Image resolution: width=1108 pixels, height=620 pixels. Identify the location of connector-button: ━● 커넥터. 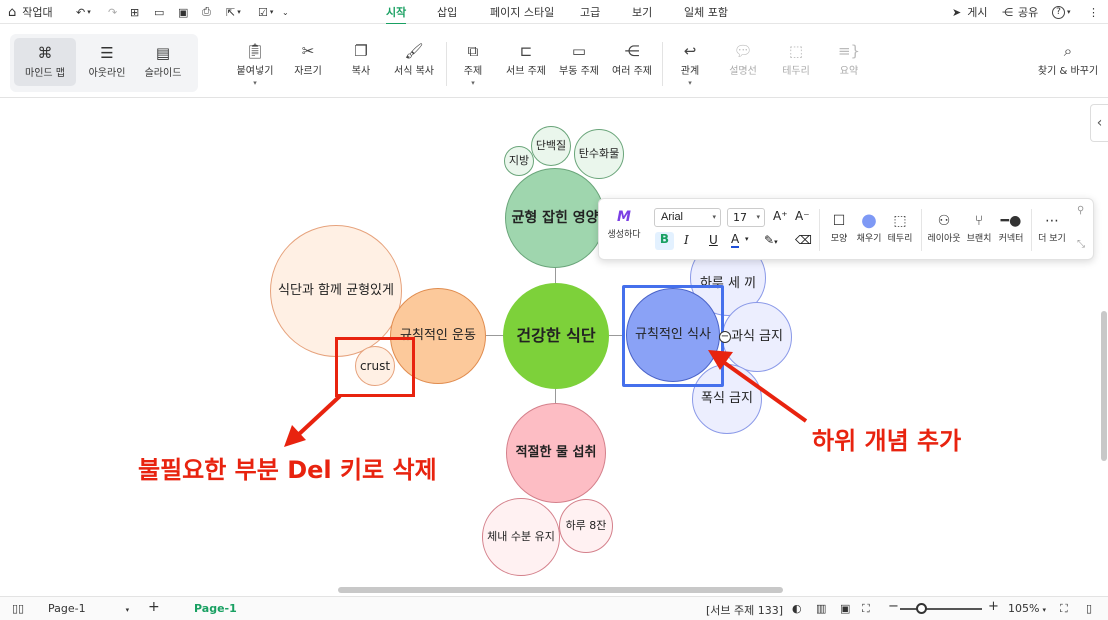
(1011, 227).